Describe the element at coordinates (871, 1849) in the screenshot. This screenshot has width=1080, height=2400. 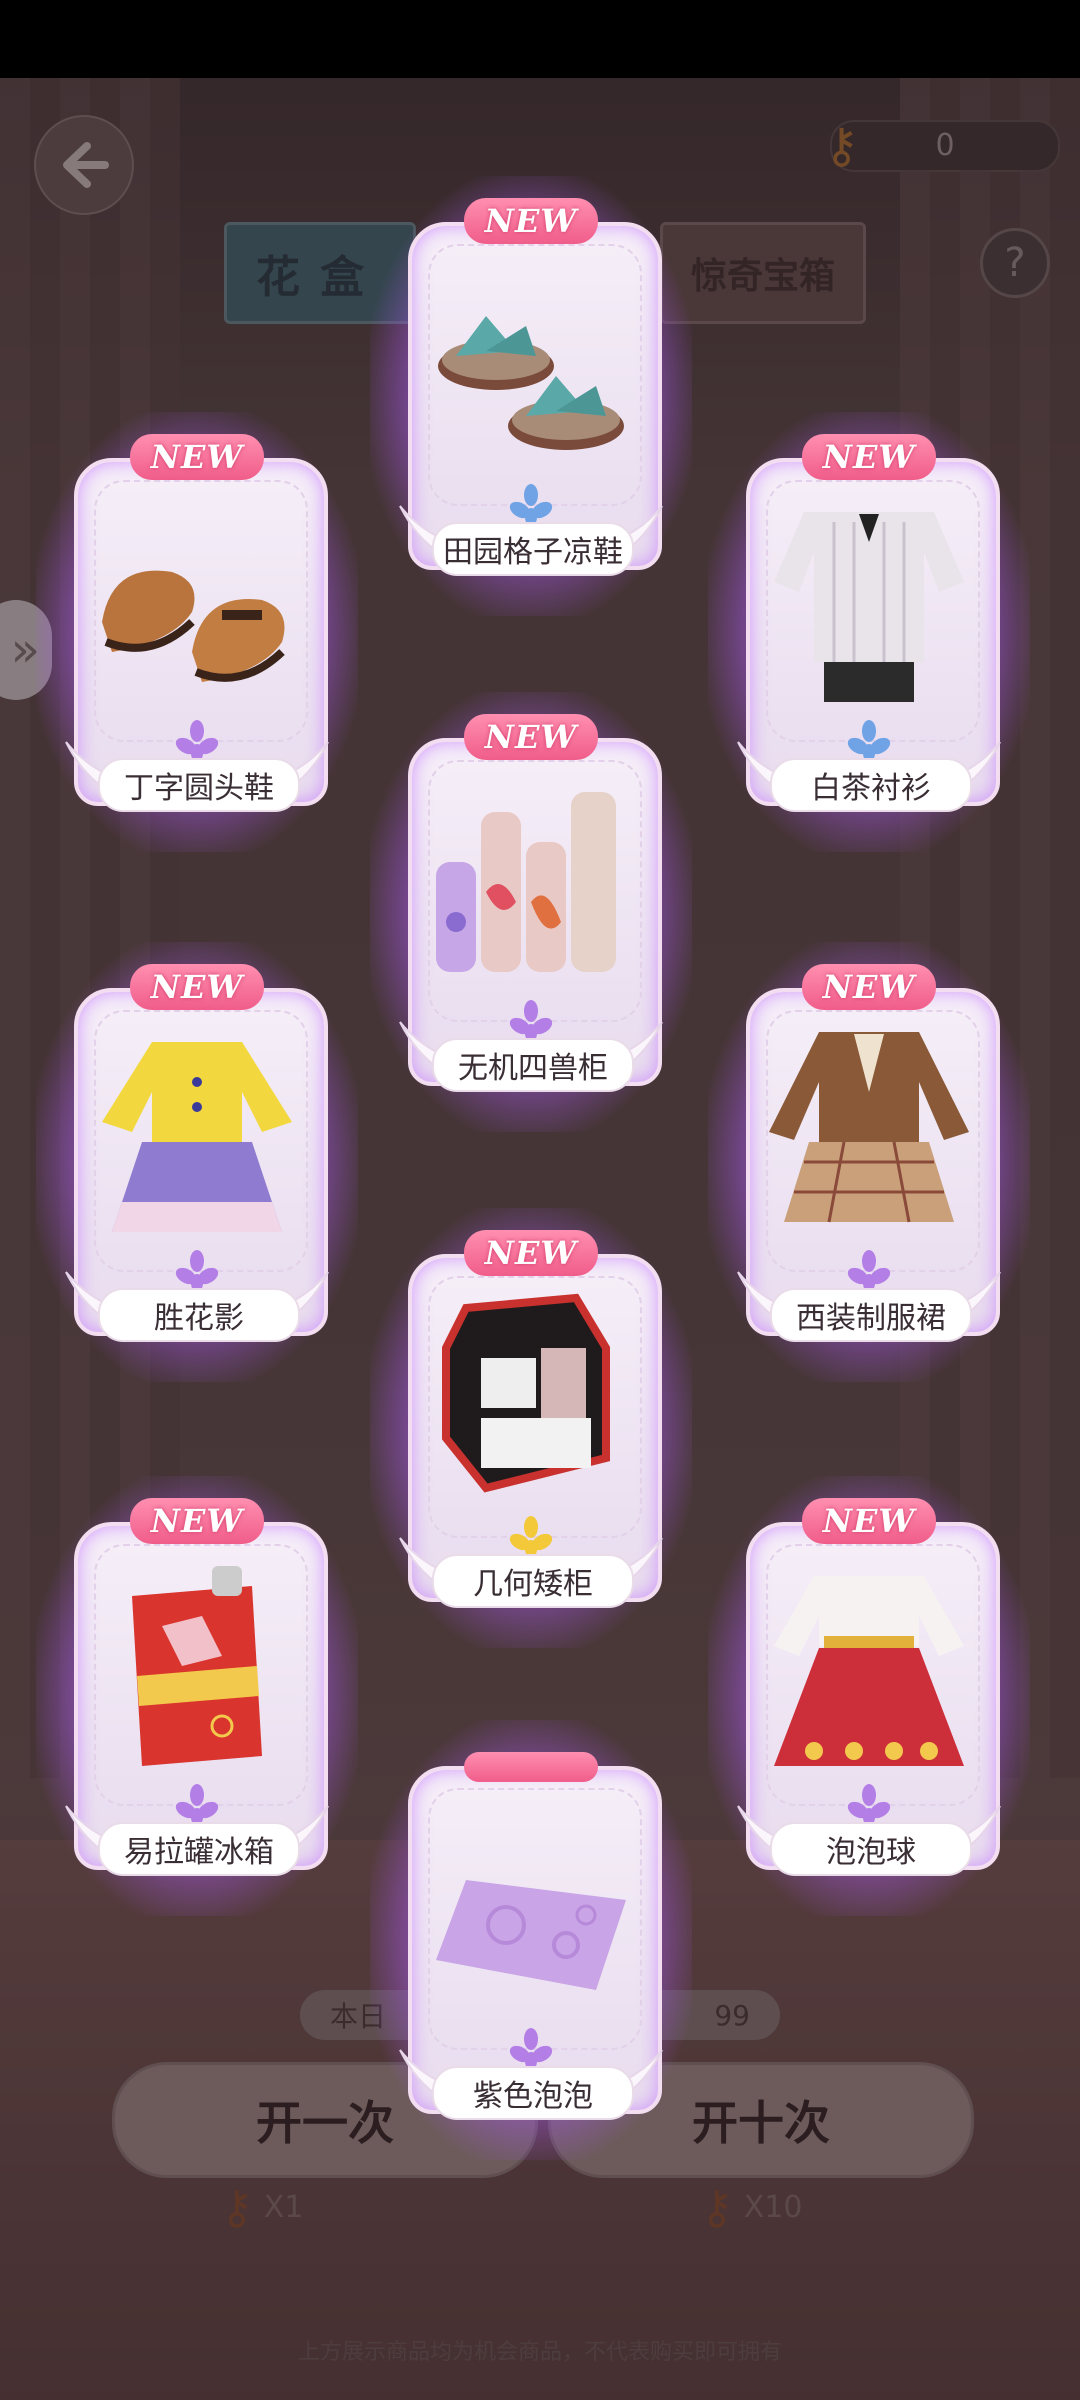
I see `item-name: 泡泡球` at that location.